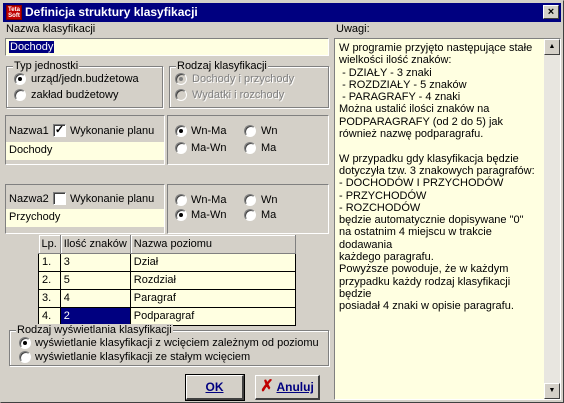 This screenshot has width=564, height=403. Describe the element at coordinates (267, 386) in the screenshot. I see `cancel-icon: ✗` at that location.